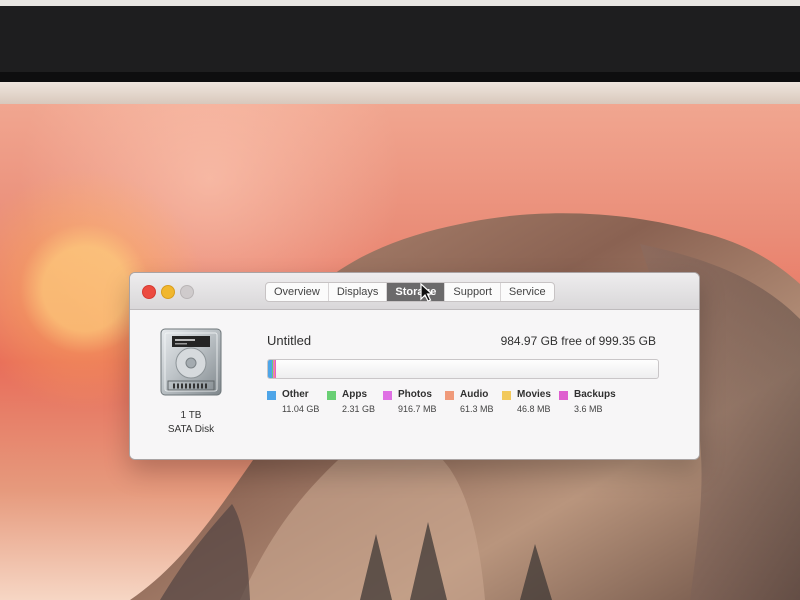 Image resolution: width=800 pixels, height=600 pixels. I want to click on legend-size-movies: 46.8 MB, so click(534, 409).